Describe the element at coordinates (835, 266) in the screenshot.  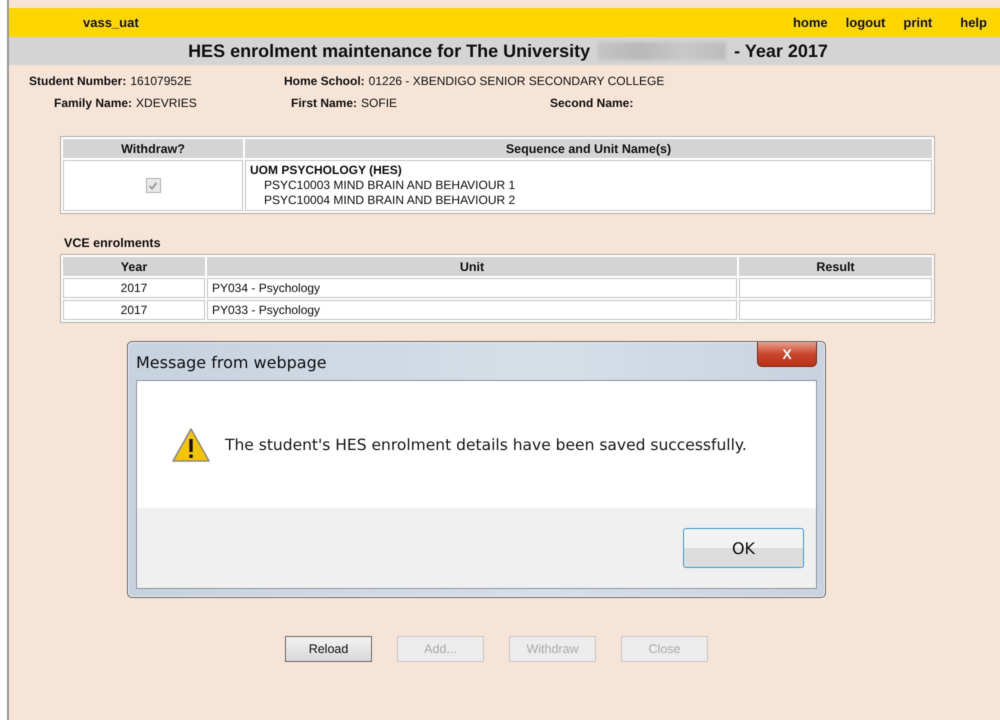
I see `column-header: Result` at that location.